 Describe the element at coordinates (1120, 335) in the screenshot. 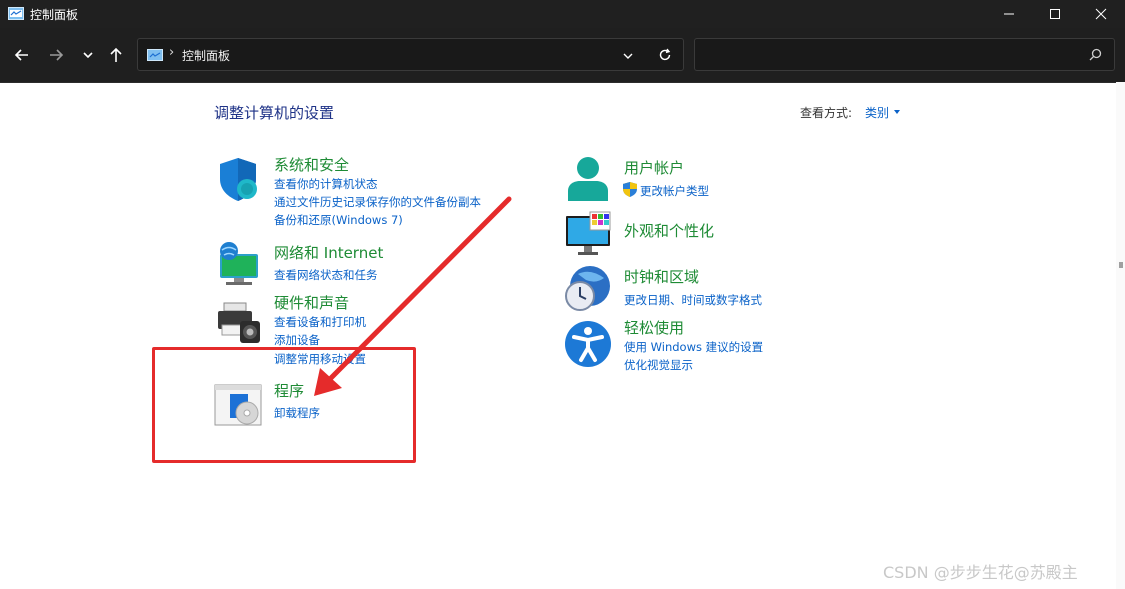

I see `scrollbar-track` at that location.